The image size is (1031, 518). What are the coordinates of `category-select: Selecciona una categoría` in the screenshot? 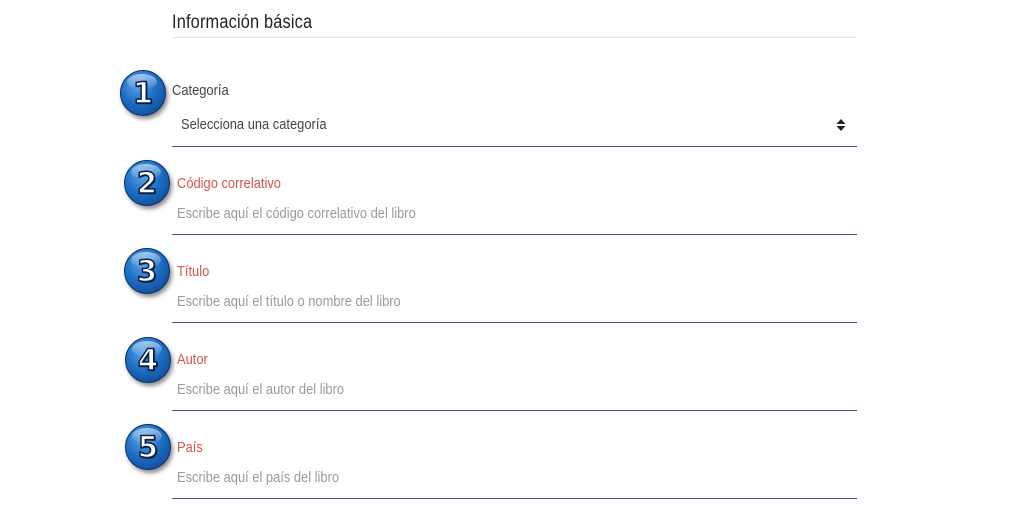 It's located at (514, 127).